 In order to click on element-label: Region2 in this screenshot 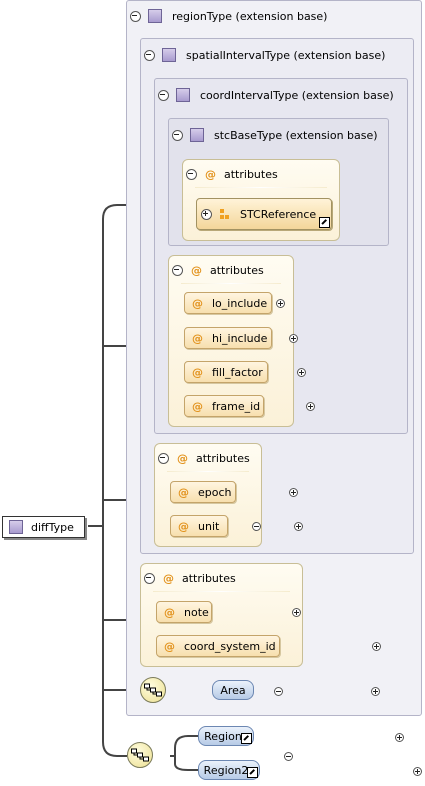, I will do `click(226, 770)`.